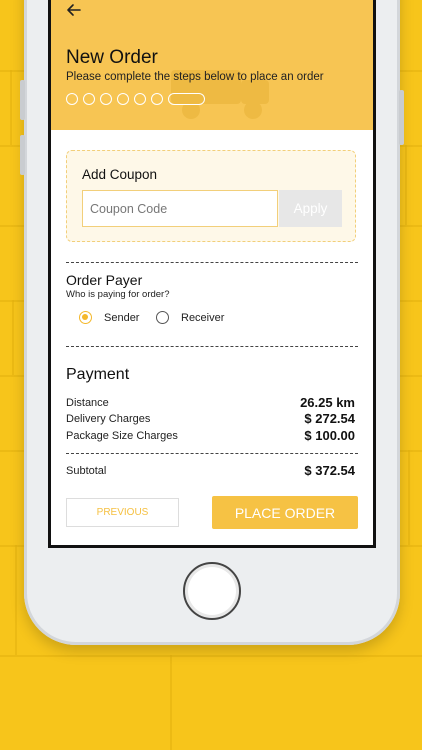  Describe the element at coordinates (85, 317) in the screenshot. I see `radio-selected-icon` at that location.